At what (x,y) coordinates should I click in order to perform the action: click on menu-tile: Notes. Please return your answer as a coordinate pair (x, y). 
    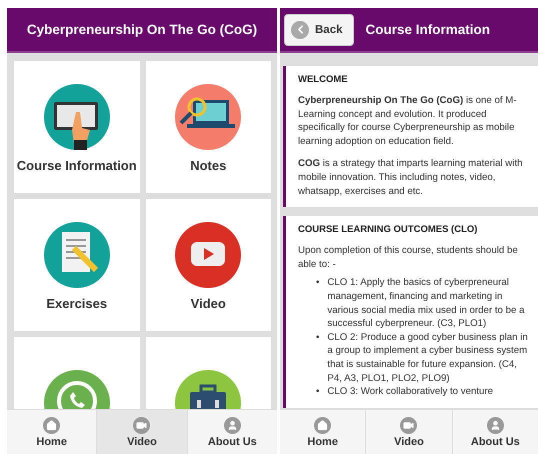
    Looking at the image, I should click on (208, 127).